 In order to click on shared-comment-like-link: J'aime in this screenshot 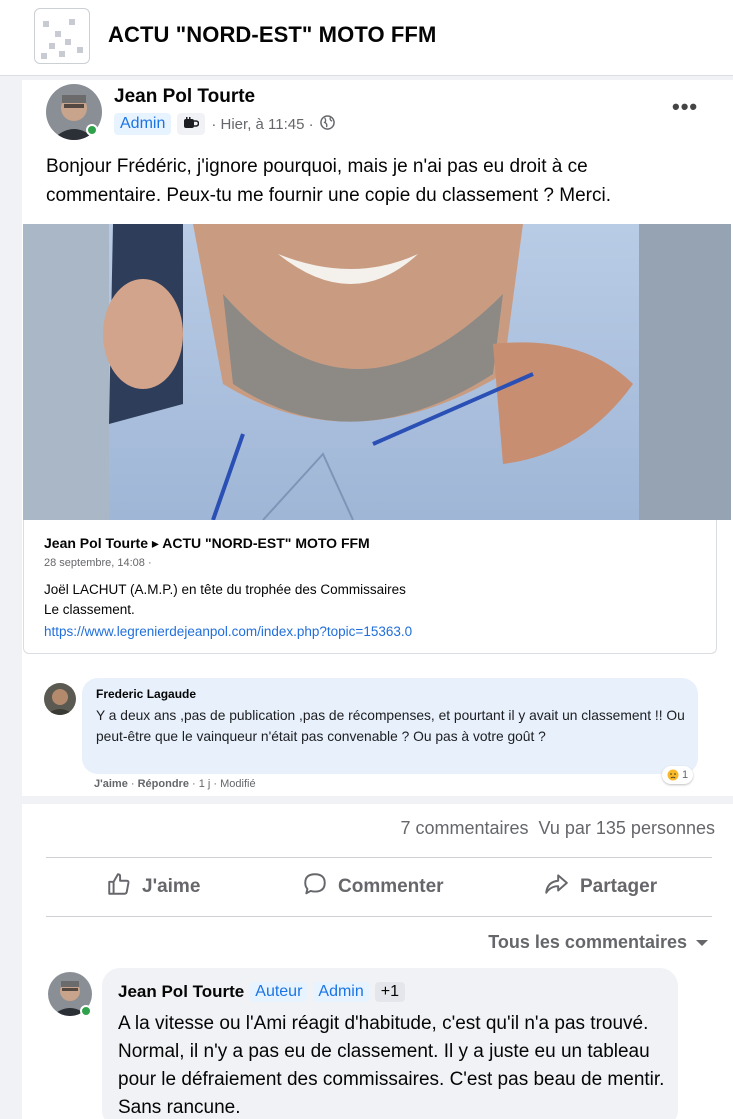, I will do `click(111, 784)`.